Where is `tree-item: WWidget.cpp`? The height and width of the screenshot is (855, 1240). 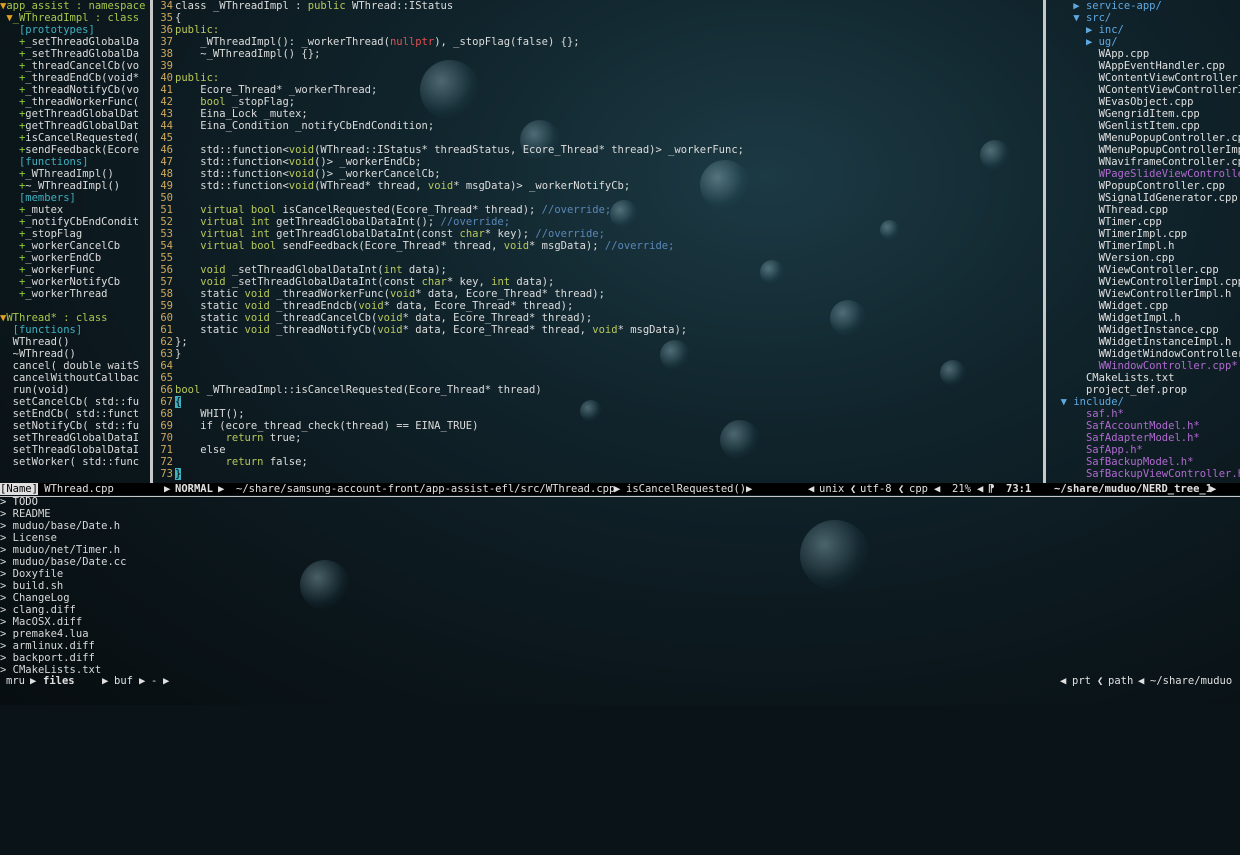 tree-item: WWidget.cpp is located at coordinates (1144, 306).